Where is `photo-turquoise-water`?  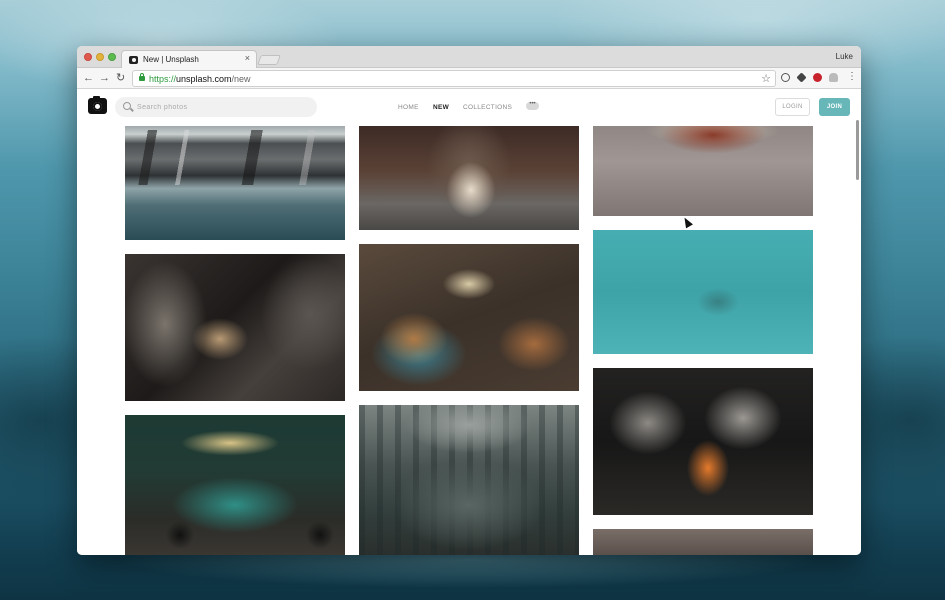
photo-turquoise-water is located at coordinates (703, 292).